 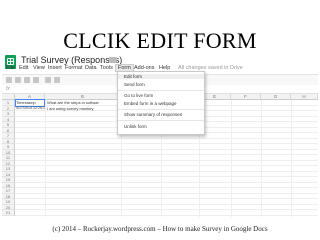 I want to click on unlink-form-menu-item: Unlink form, so click(x=135, y=126).